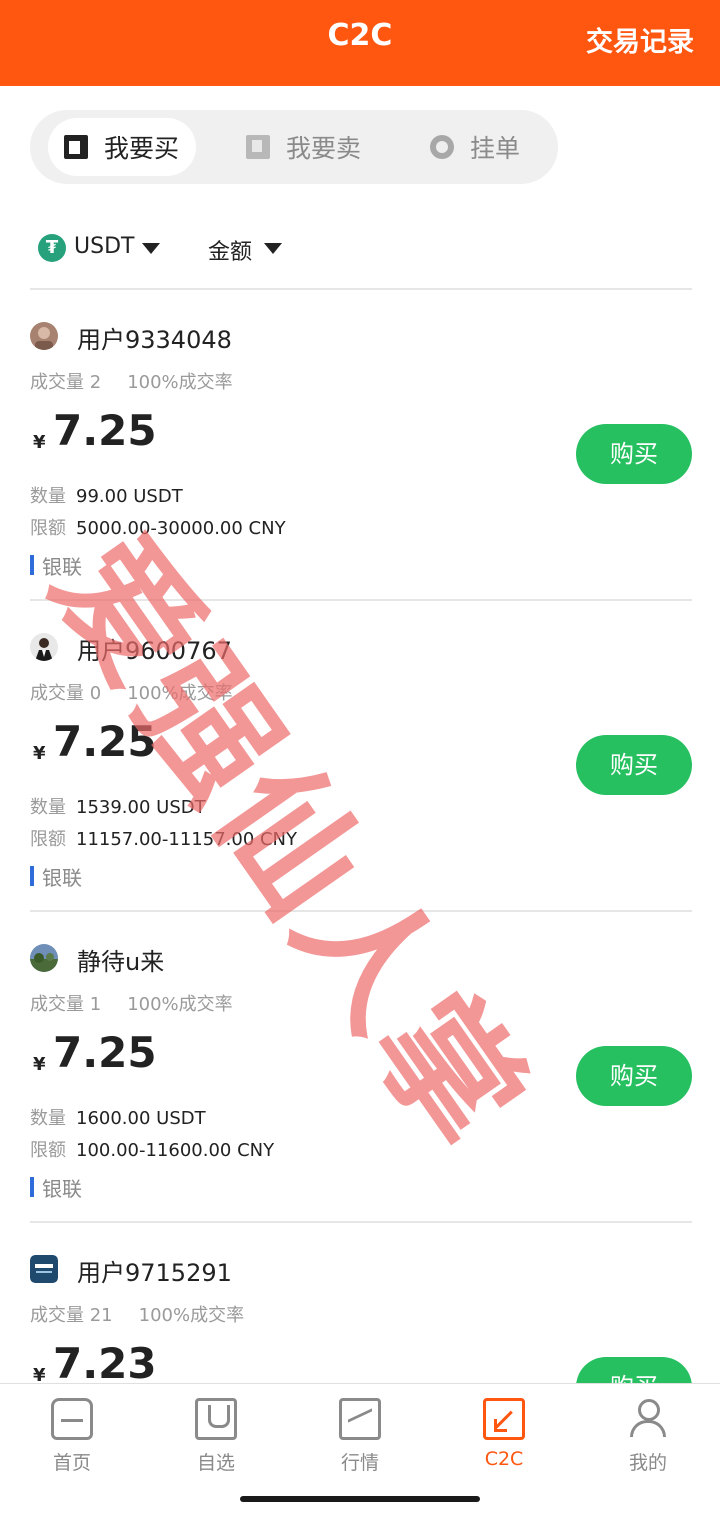  Describe the element at coordinates (648, 1419) in the screenshot. I see `profile-icon` at that location.